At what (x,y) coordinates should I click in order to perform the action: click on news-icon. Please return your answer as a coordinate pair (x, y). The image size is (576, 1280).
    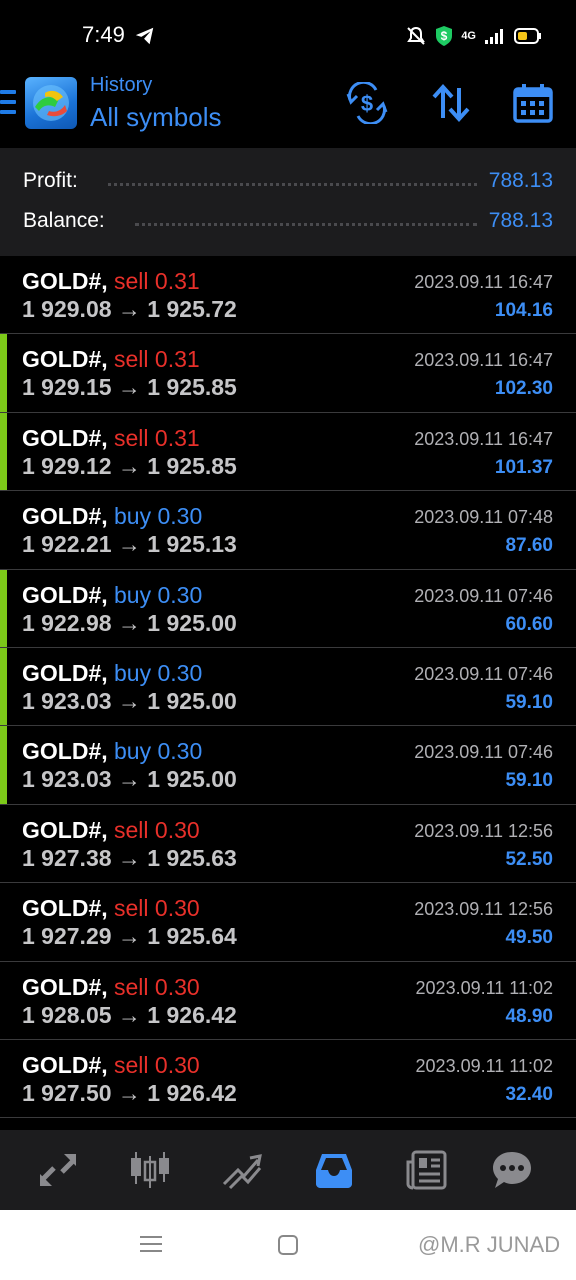
    Looking at the image, I should click on (426, 1170).